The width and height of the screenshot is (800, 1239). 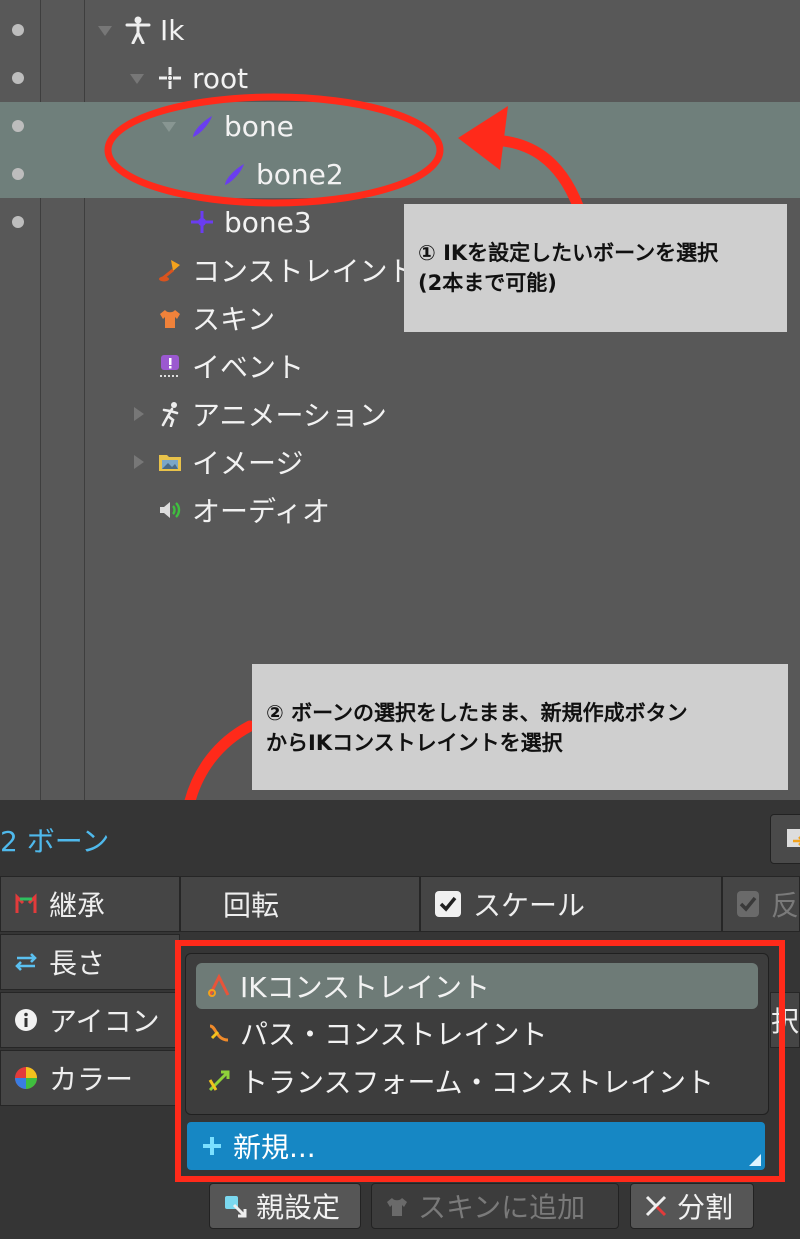 I want to click on split-label: 分割, so click(x=705, y=1207).